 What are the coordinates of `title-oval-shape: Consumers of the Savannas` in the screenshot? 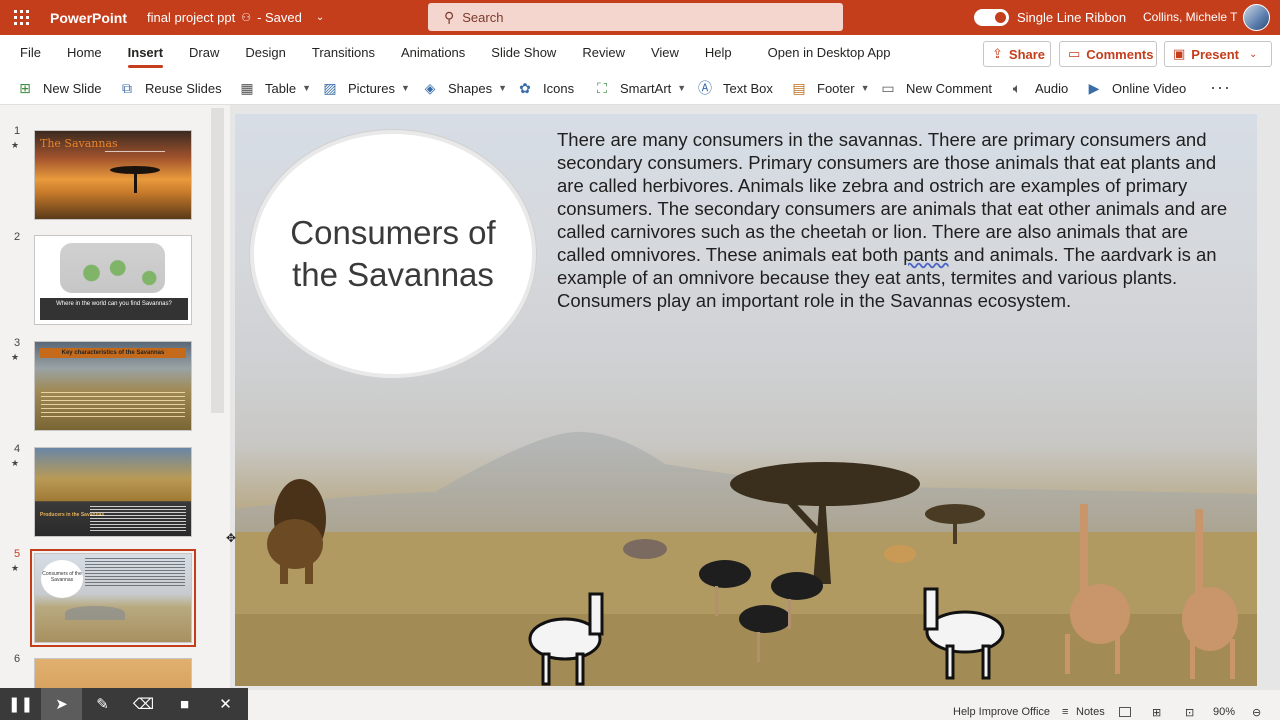 It's located at (393, 254).